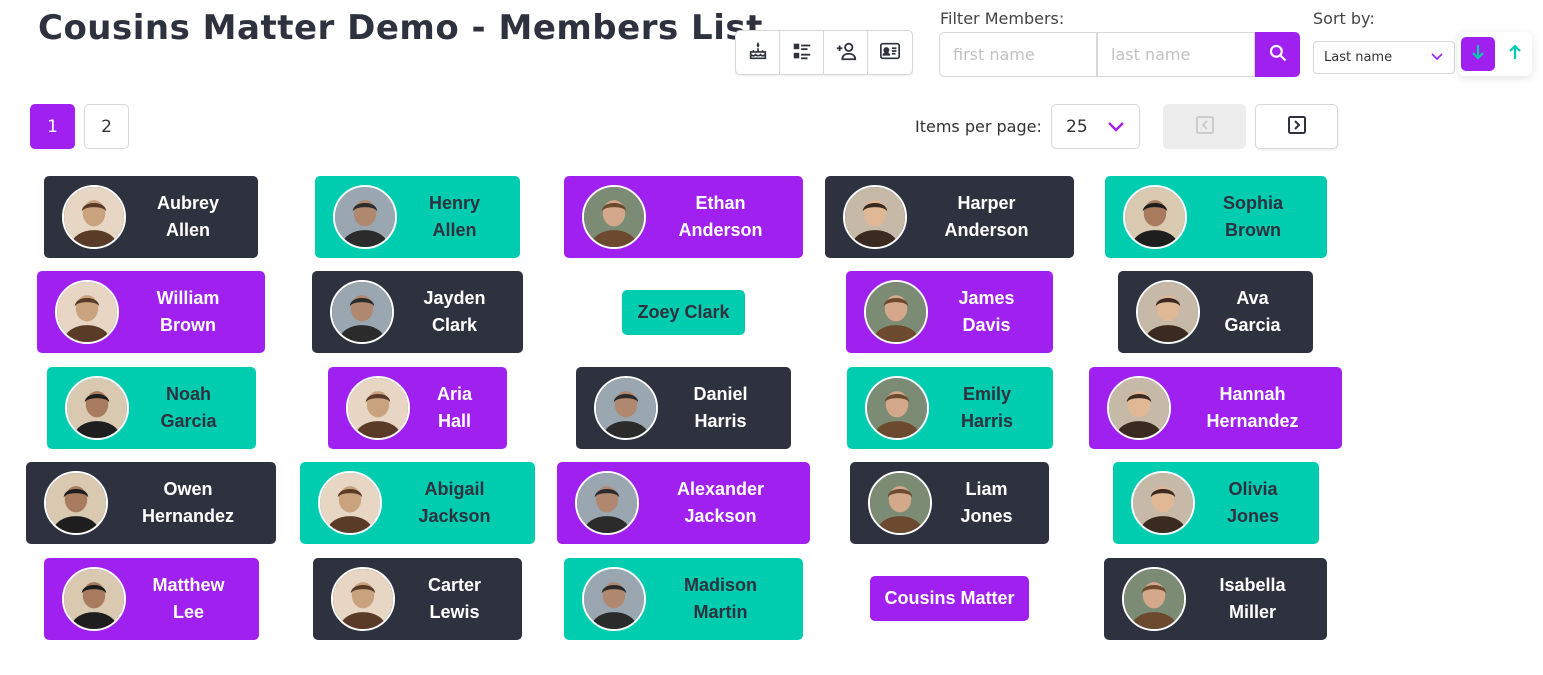 The width and height of the screenshot is (1543, 675). What do you see at coordinates (454, 407) in the screenshot?
I see `member-name: Aria Hall` at bounding box center [454, 407].